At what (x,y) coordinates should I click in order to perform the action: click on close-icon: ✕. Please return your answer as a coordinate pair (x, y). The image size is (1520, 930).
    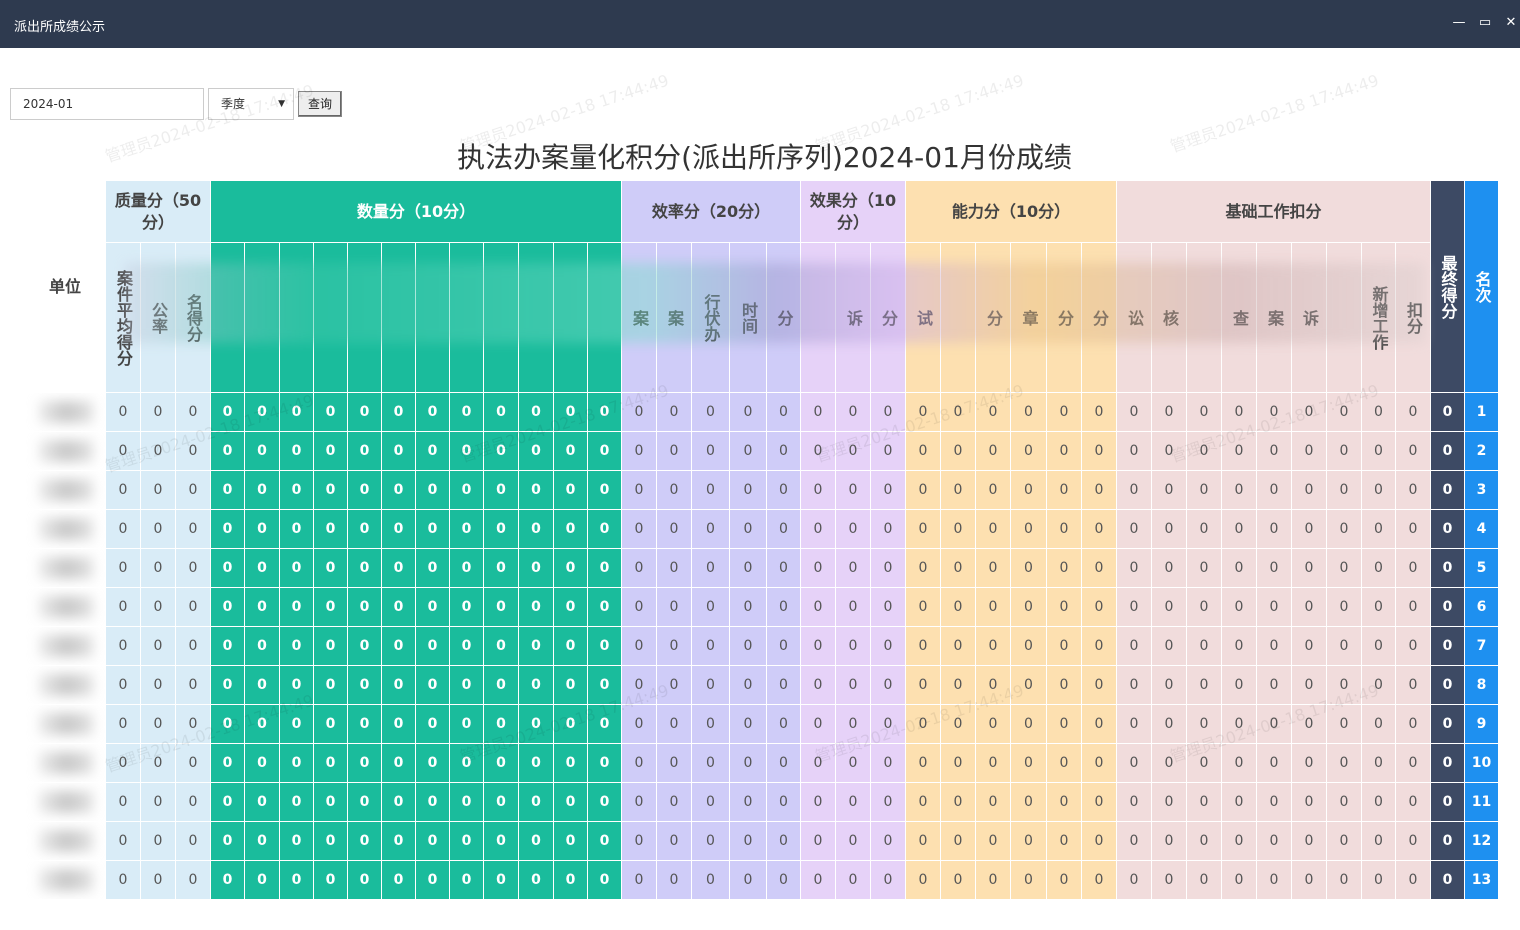
    Looking at the image, I should click on (1511, 23).